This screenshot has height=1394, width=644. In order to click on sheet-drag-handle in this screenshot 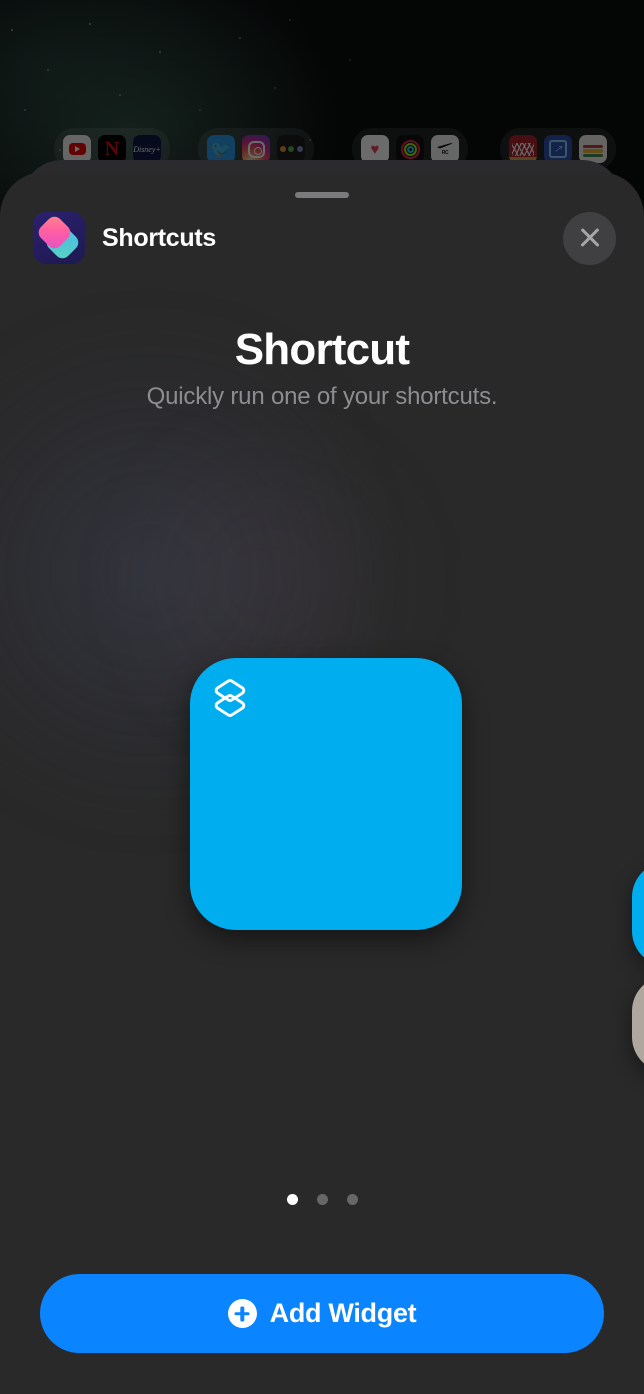, I will do `click(322, 195)`.